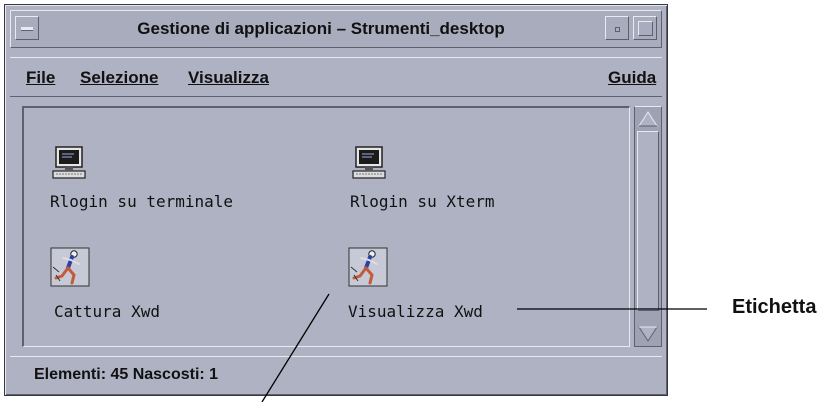 This screenshot has height=402, width=825. I want to click on minimize-icon, so click(617, 29).